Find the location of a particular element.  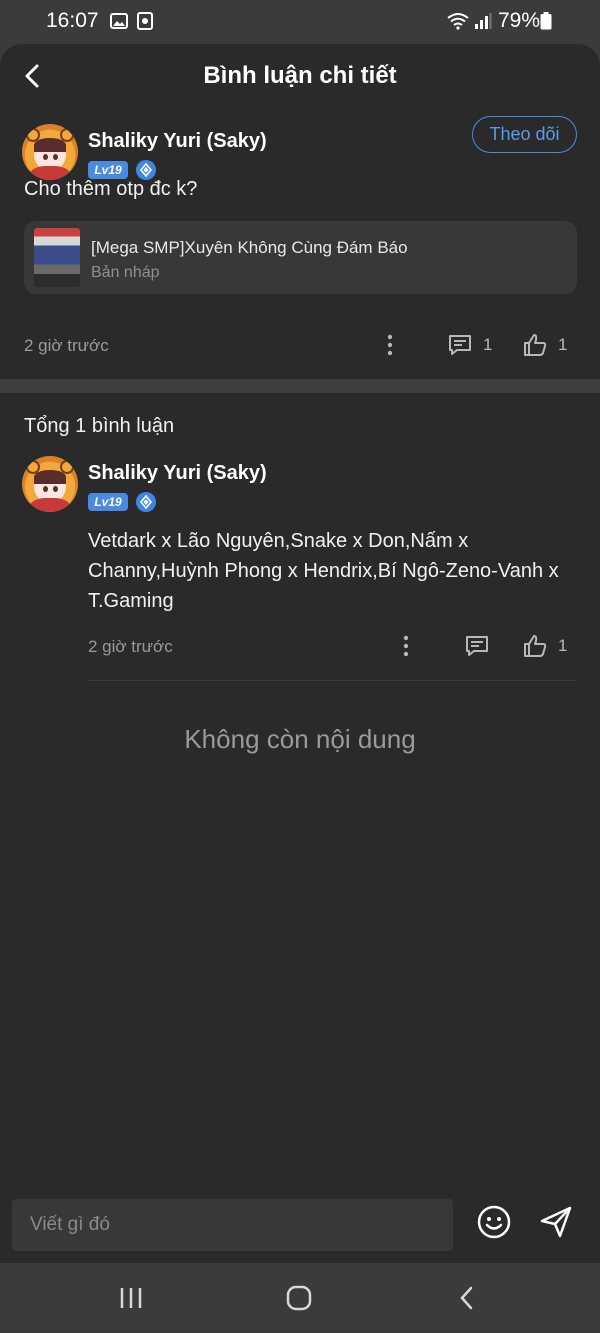

home-button is located at coordinates (299, 1298).